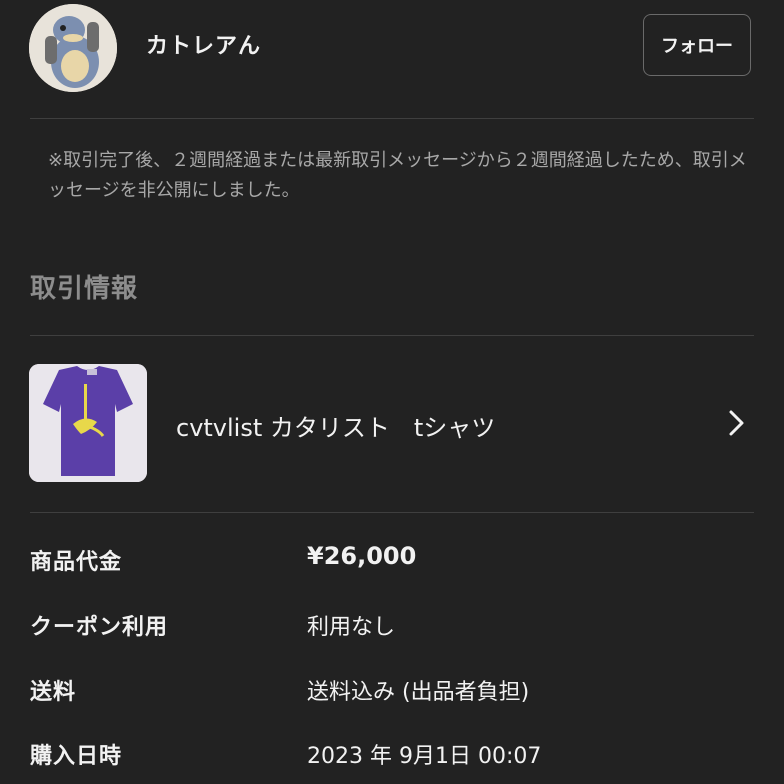  What do you see at coordinates (424, 756) in the screenshot?
I see `detail-value: 2023 年 9月1日 00:07` at bounding box center [424, 756].